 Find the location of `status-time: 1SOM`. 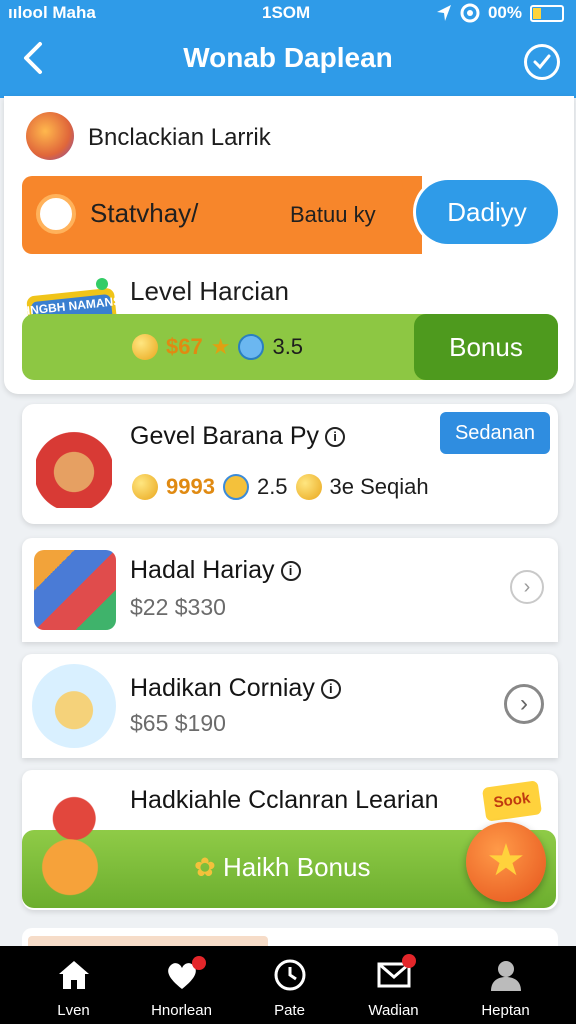

status-time: 1SOM is located at coordinates (286, 12).